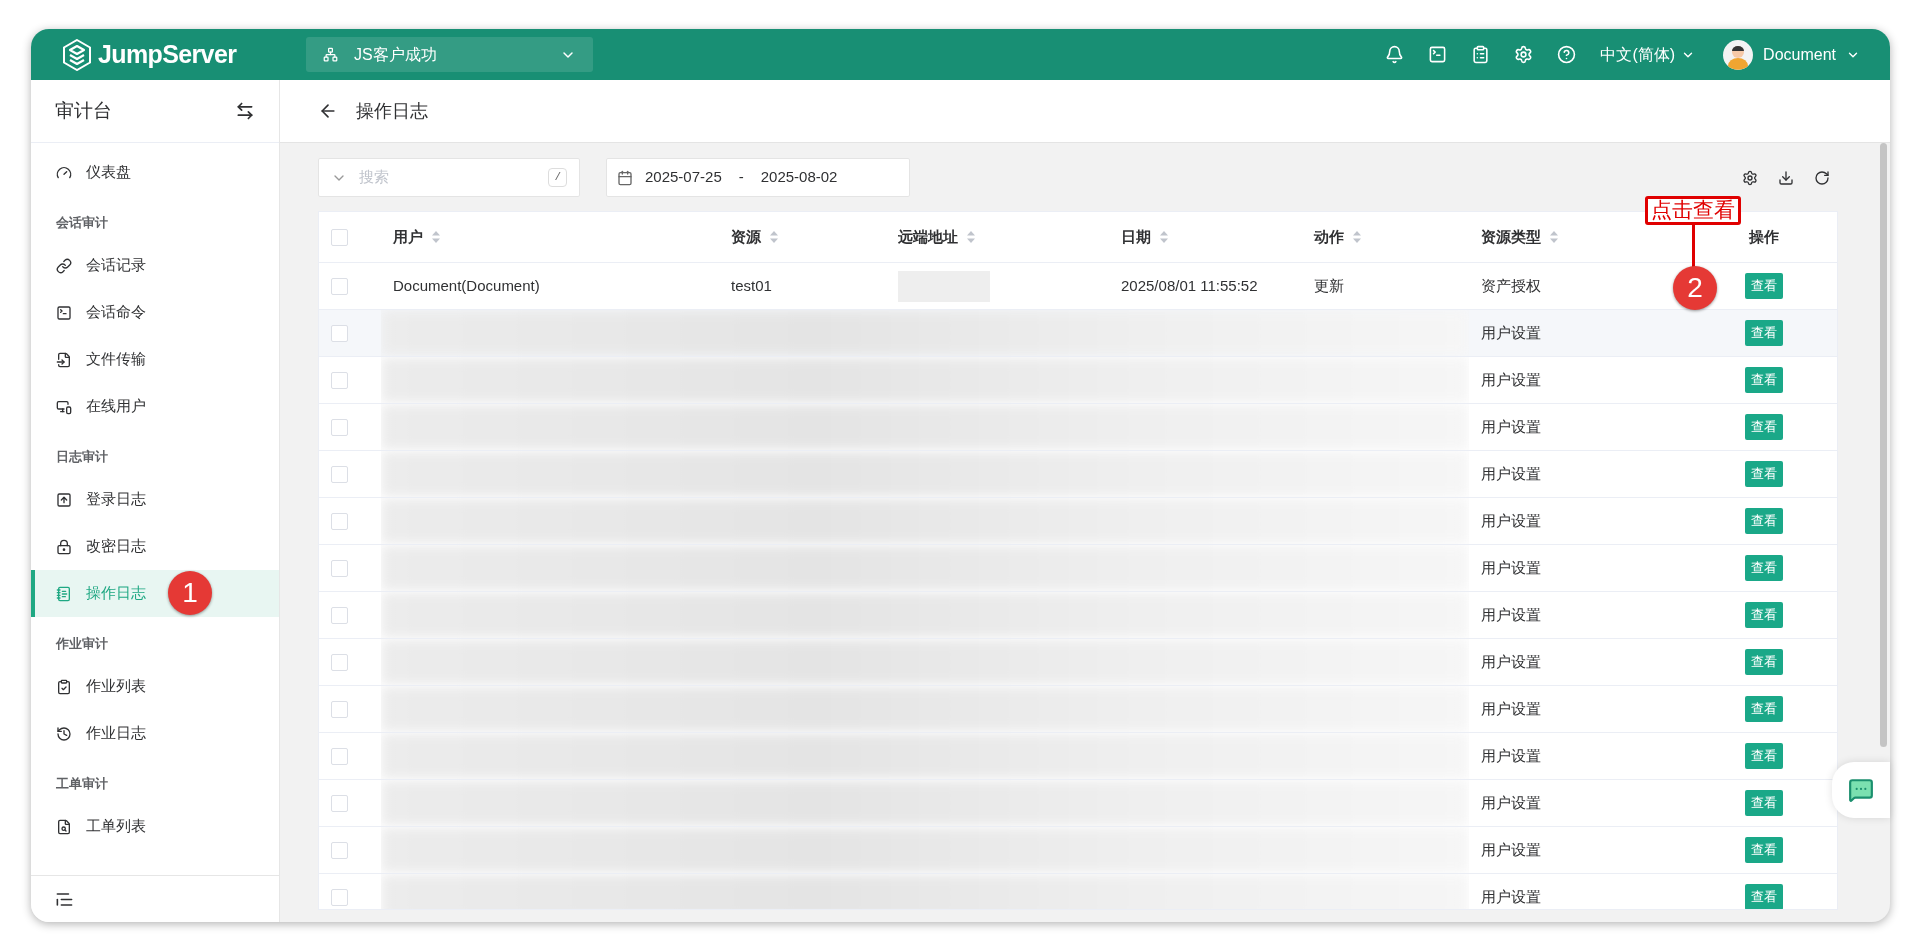 The image size is (1921, 940). What do you see at coordinates (167, 54) in the screenshot?
I see `logo-text: JumpServer` at bounding box center [167, 54].